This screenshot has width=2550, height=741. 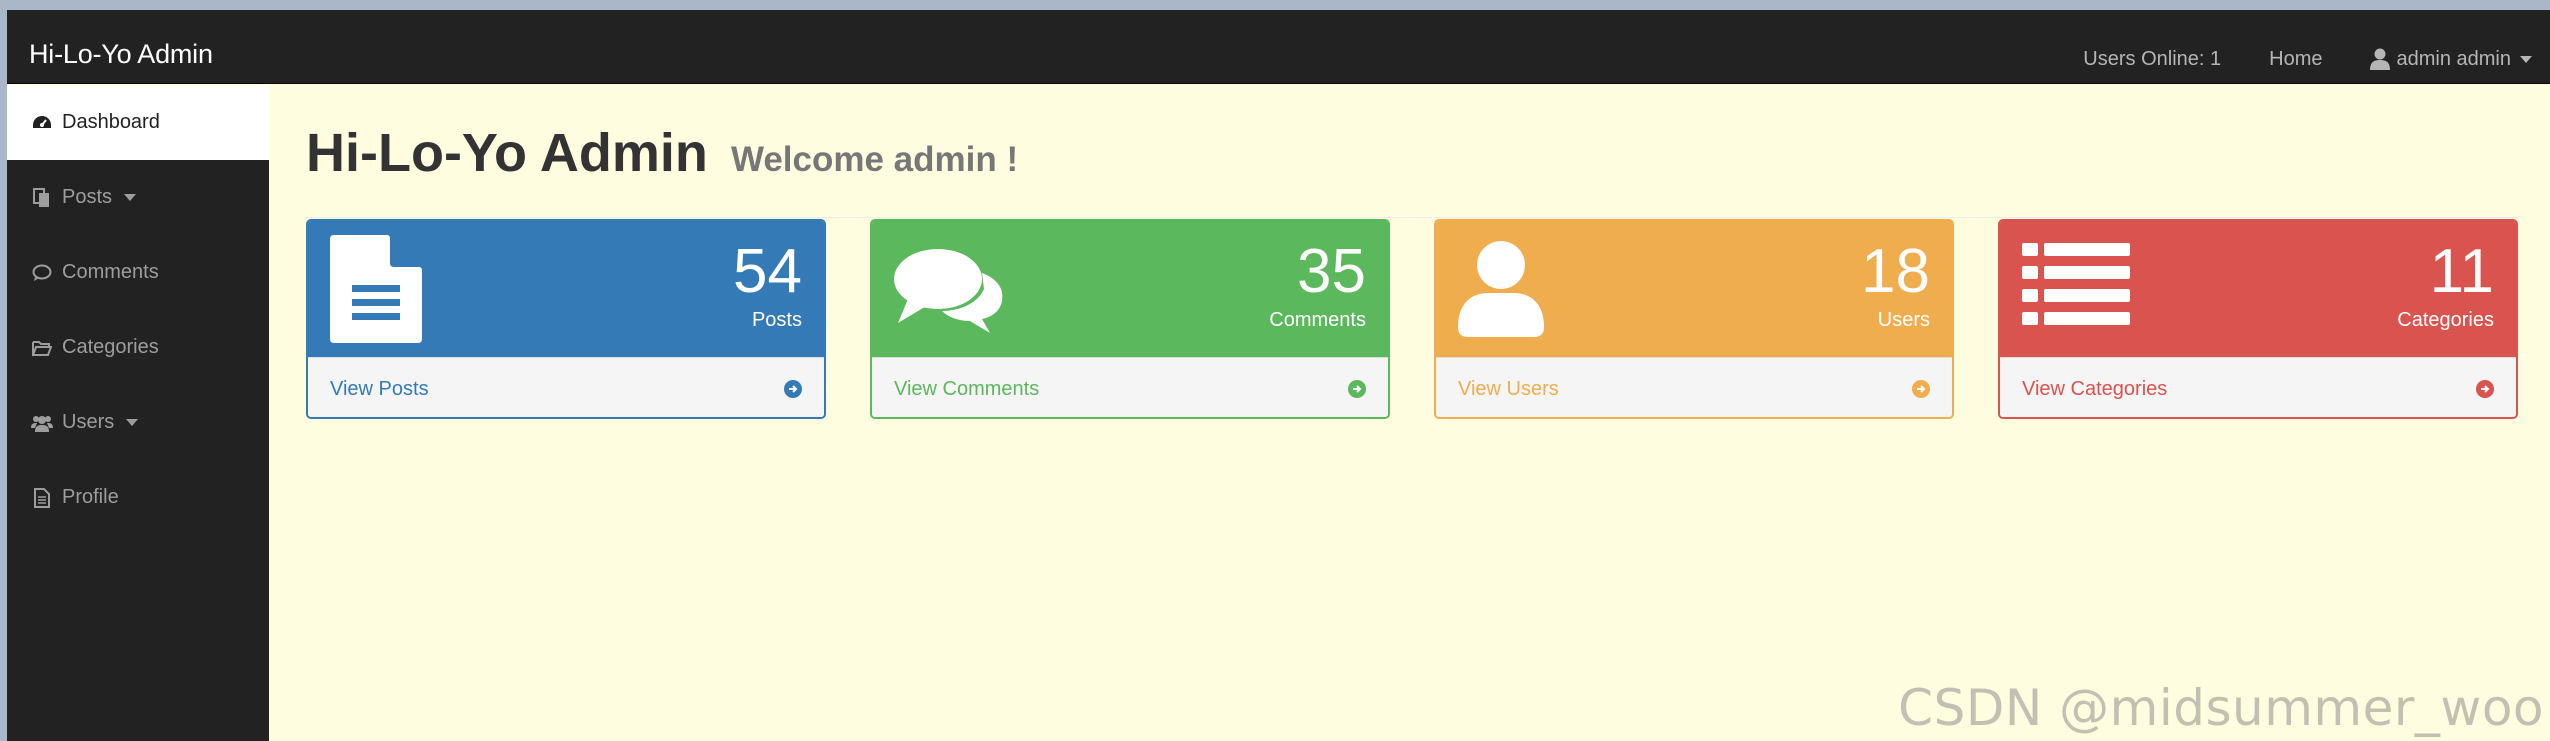 What do you see at coordinates (1130, 289) in the screenshot?
I see `panel-heading: 35 Comments` at bounding box center [1130, 289].